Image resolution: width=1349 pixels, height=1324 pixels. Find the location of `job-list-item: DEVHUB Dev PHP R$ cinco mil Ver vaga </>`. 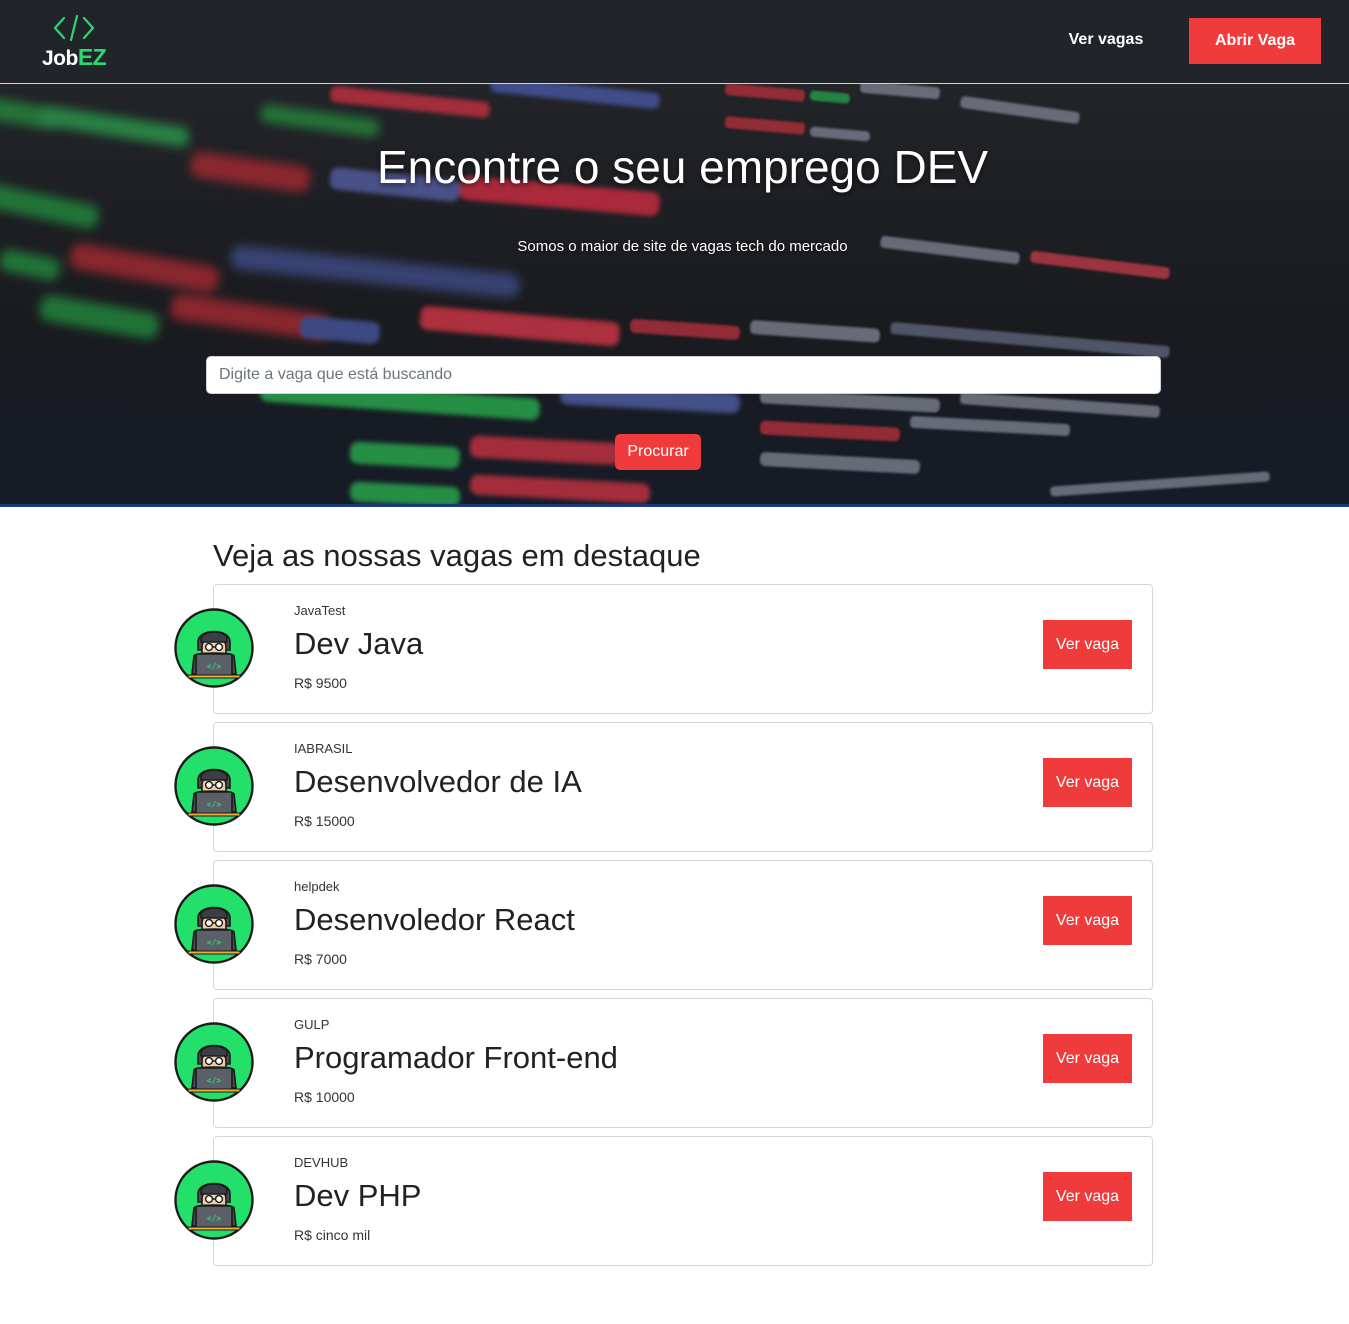

job-list-item: DEVHUB Dev PHP R$ cinco mil Ver vaga </> is located at coordinates (664, 1201).